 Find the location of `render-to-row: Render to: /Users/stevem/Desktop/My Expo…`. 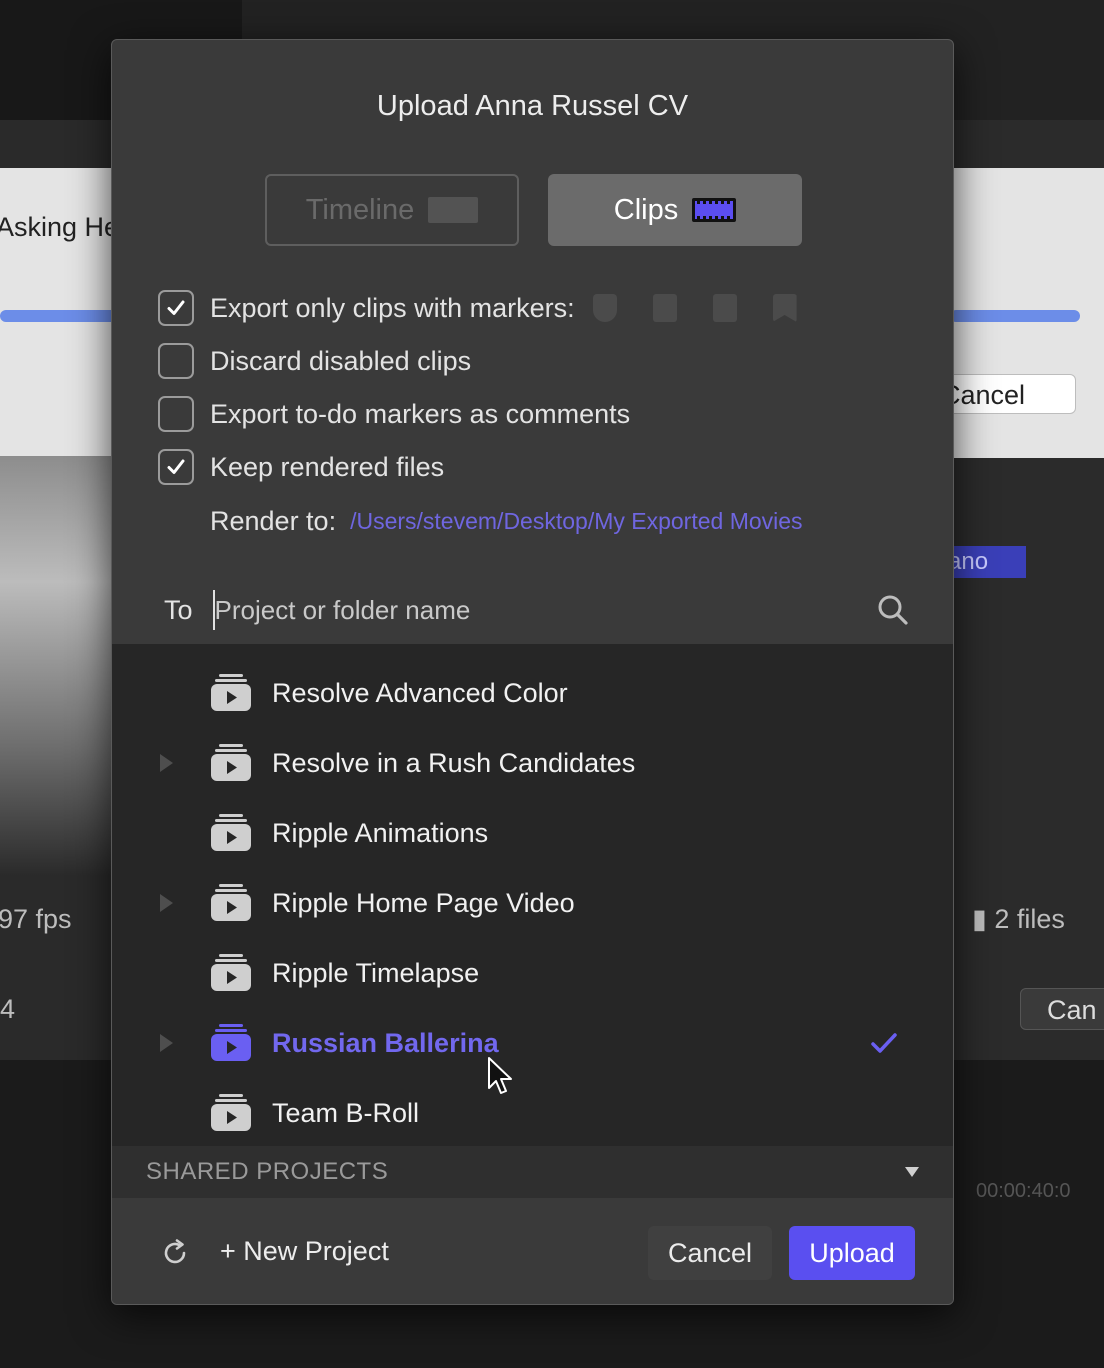

render-to-row: Render to: /Users/stevem/Desktop/My Expo… is located at coordinates (506, 521).